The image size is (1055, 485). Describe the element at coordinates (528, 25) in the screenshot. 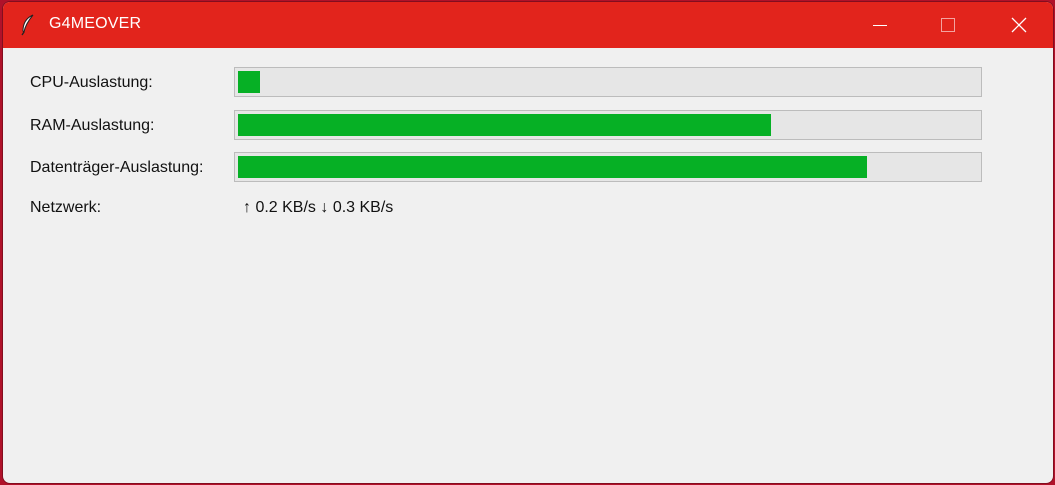

I see `title-bar: G4MEOVER` at that location.